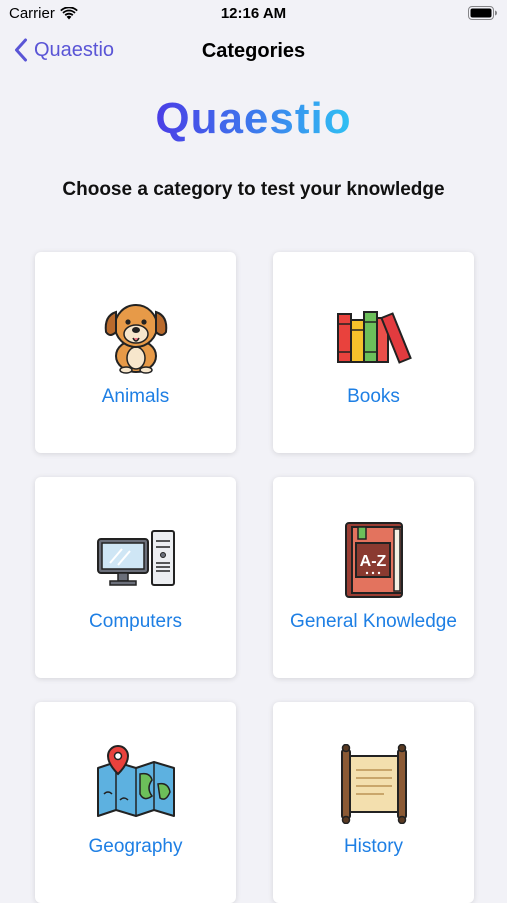 The width and height of the screenshot is (507, 903). Describe the element at coordinates (135, 396) in the screenshot. I see `category-label: Animals` at that location.